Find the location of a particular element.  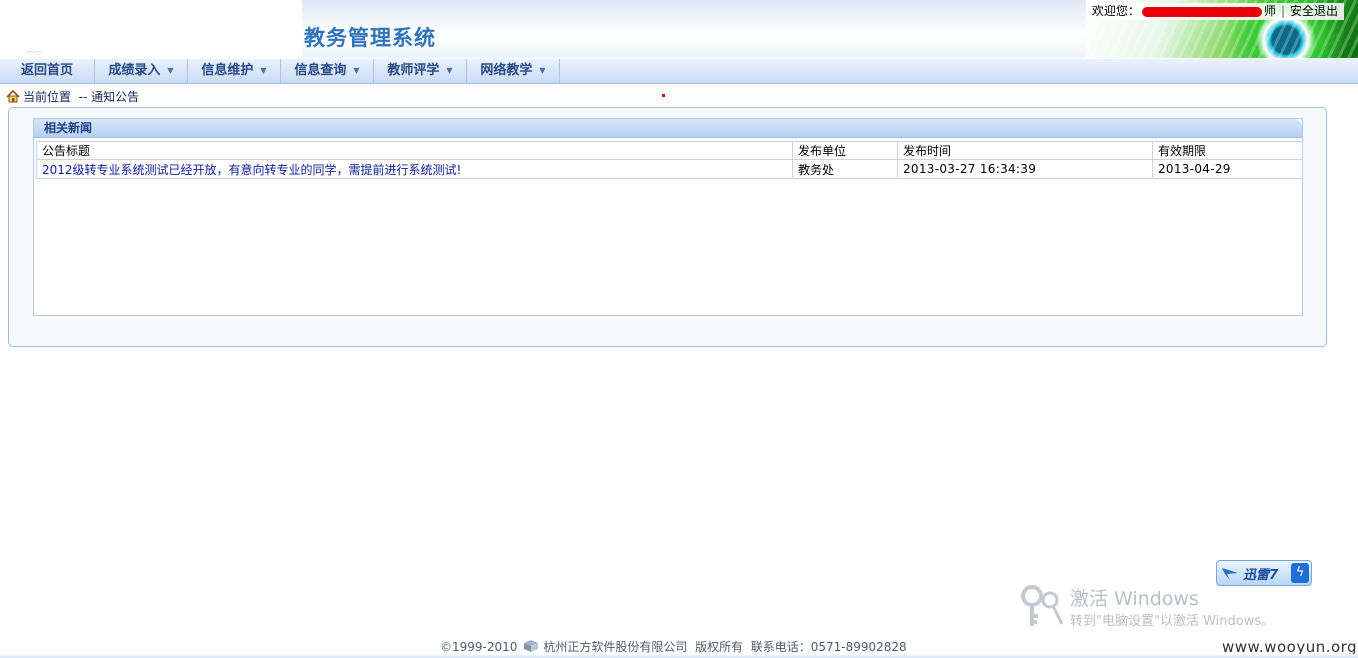

user-role-suffix: 师 is located at coordinates (1269, 11).